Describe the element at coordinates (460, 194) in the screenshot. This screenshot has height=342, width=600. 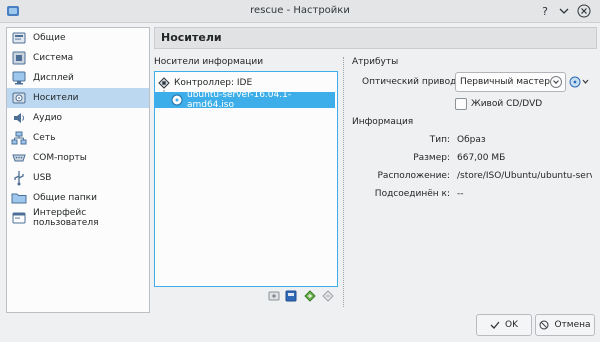
I see `attached-to-value: --` at that location.